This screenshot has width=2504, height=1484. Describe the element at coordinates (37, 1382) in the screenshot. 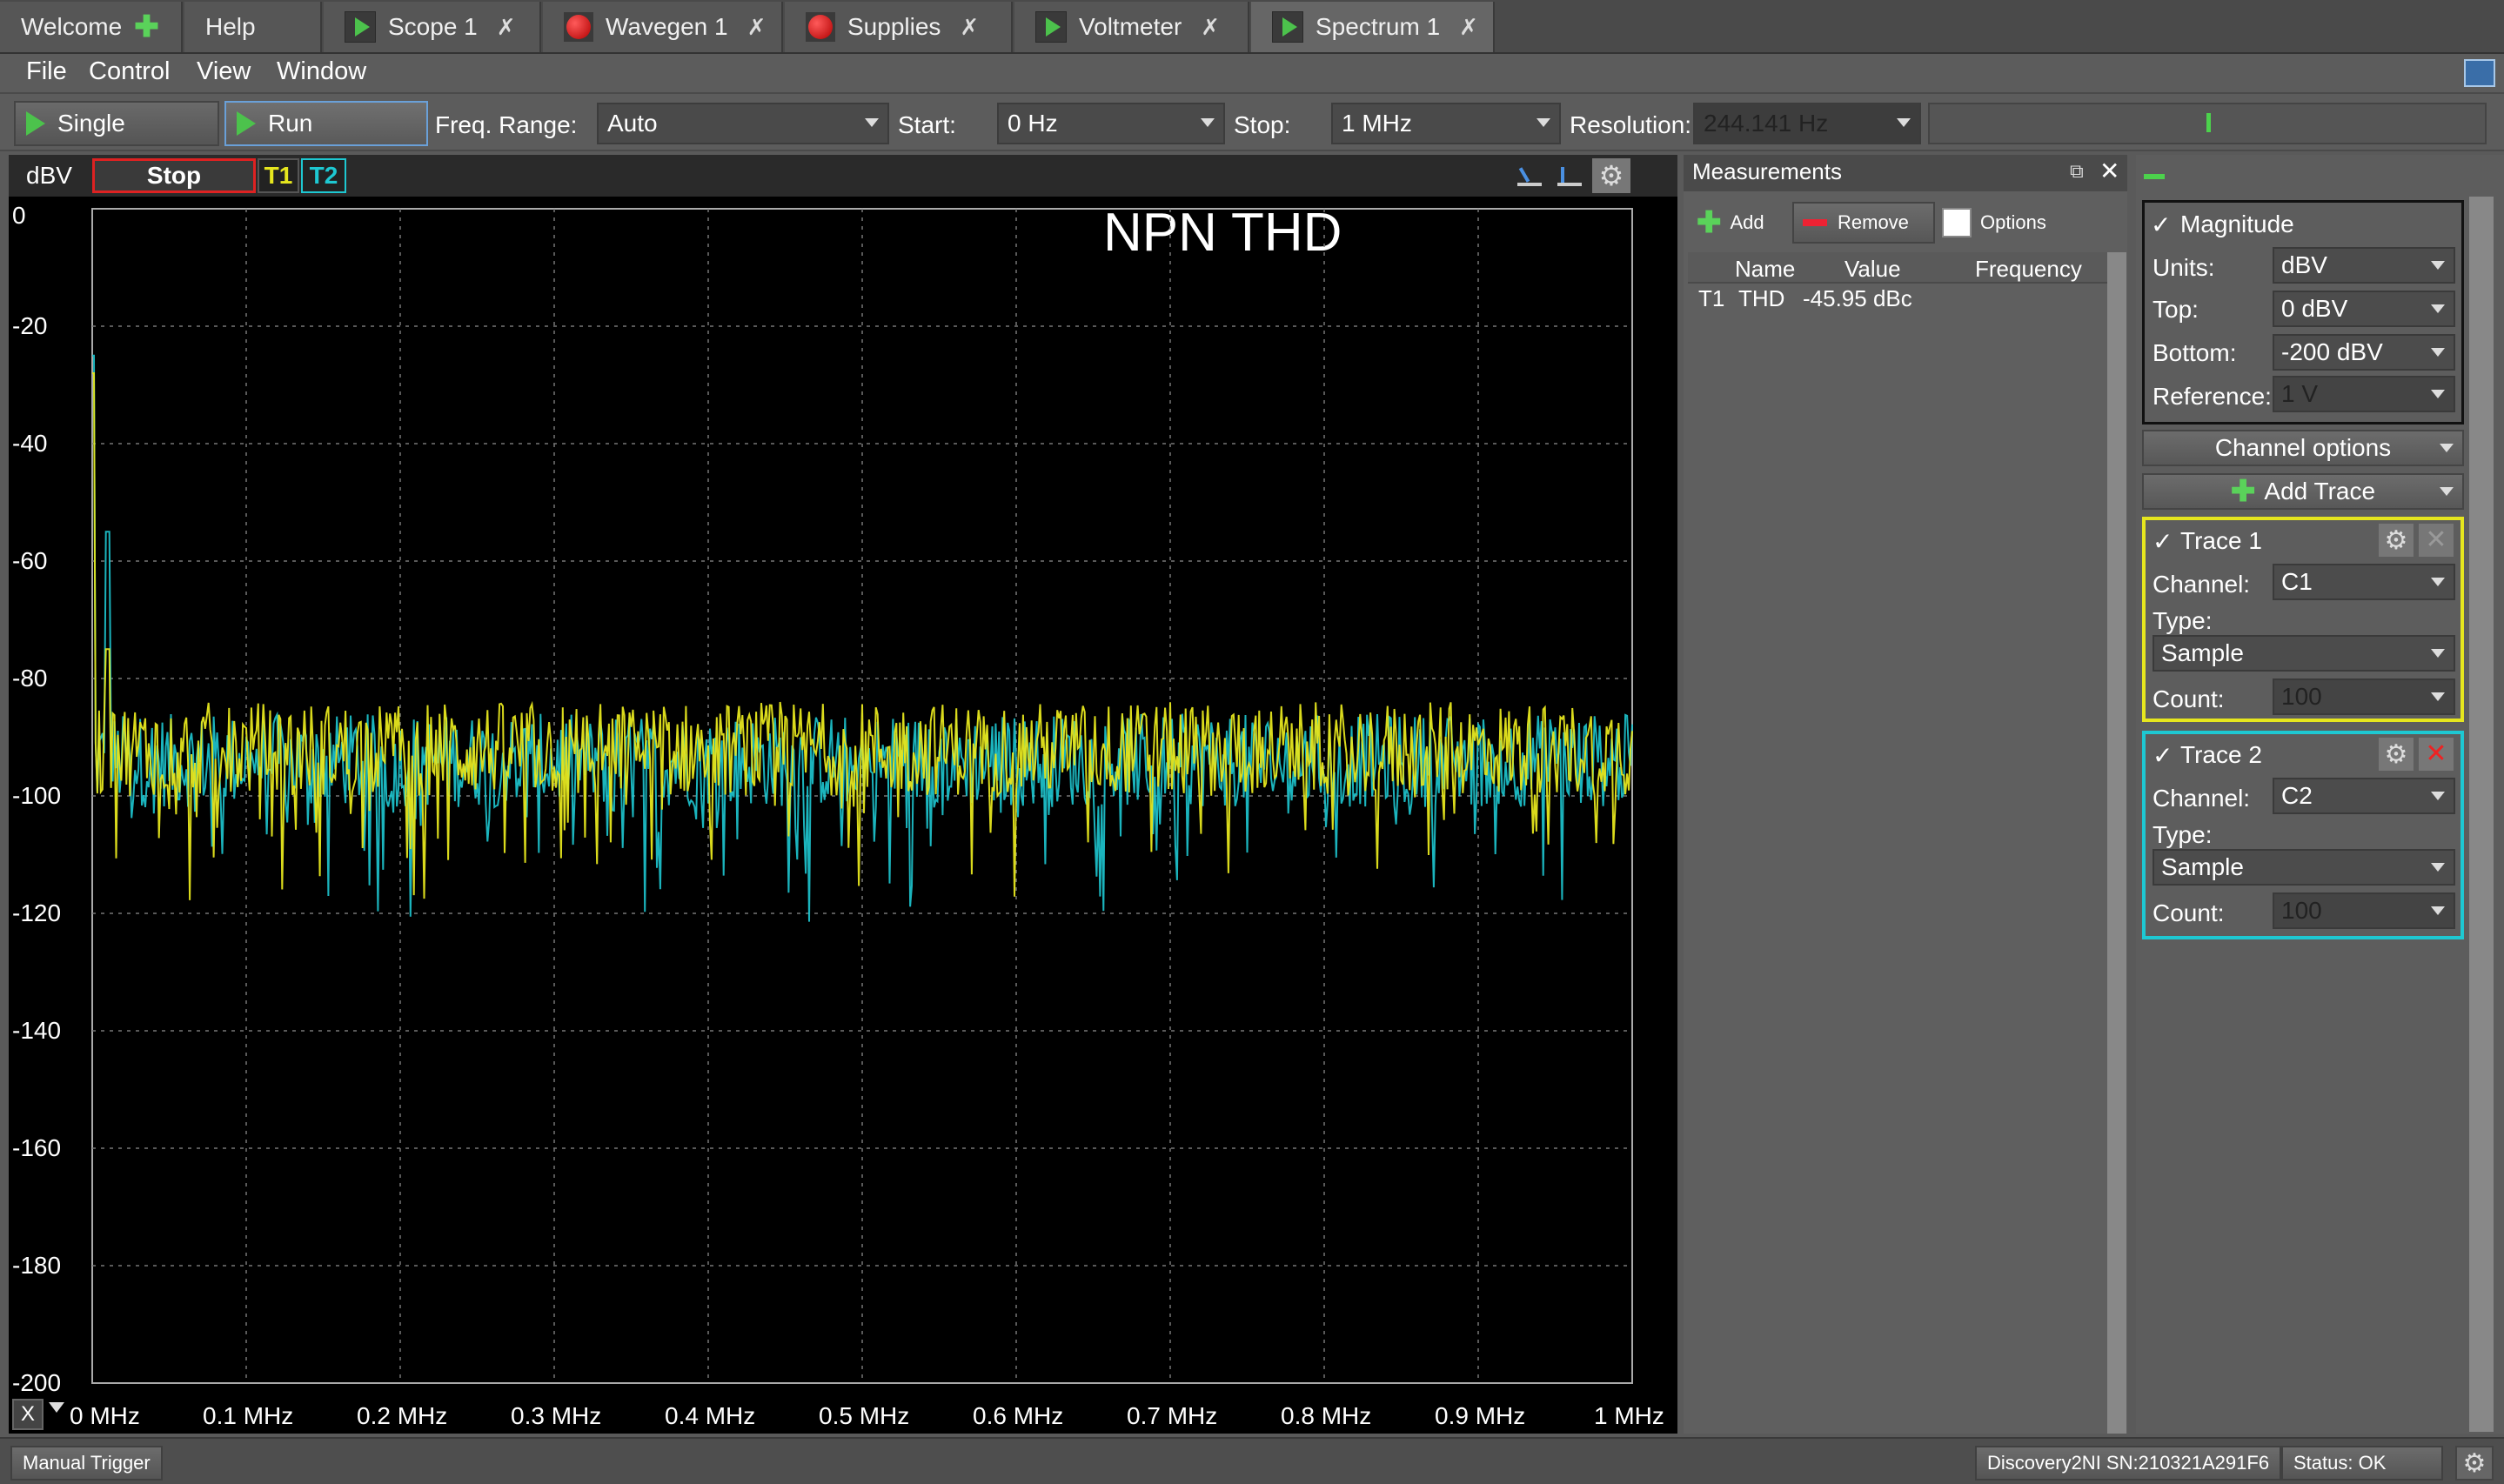

I see `y-tick-label: -200` at that location.